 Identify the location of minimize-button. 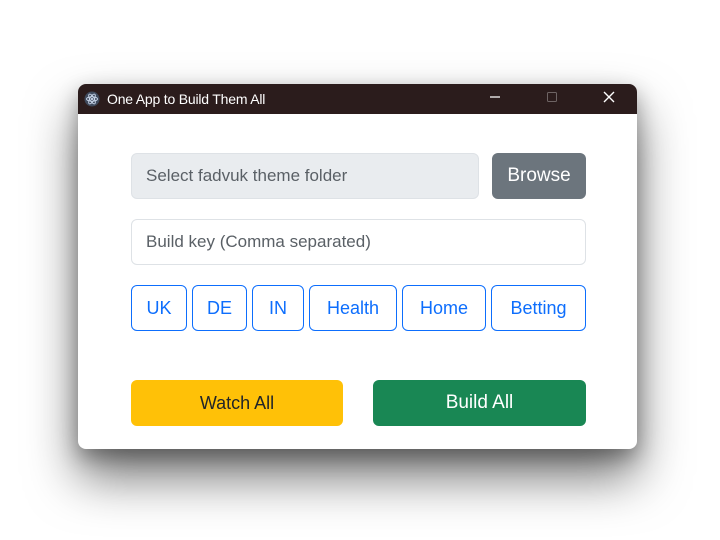
(494, 99).